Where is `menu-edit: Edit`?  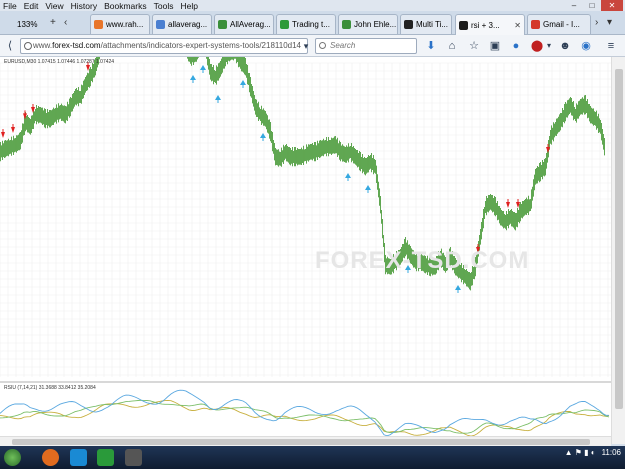 menu-edit: Edit is located at coordinates (31, 6).